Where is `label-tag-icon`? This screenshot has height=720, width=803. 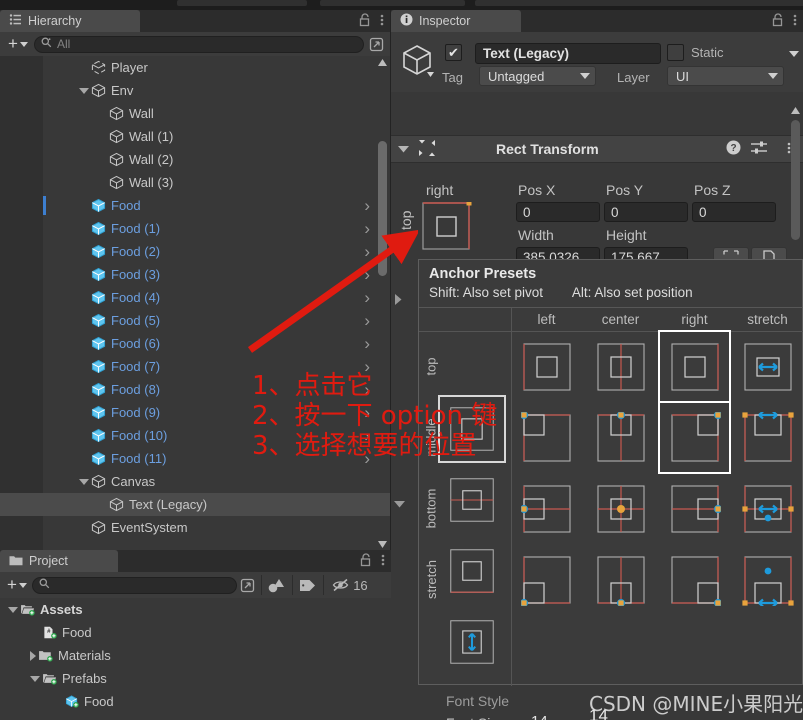
label-tag-icon is located at coordinates (308, 585).